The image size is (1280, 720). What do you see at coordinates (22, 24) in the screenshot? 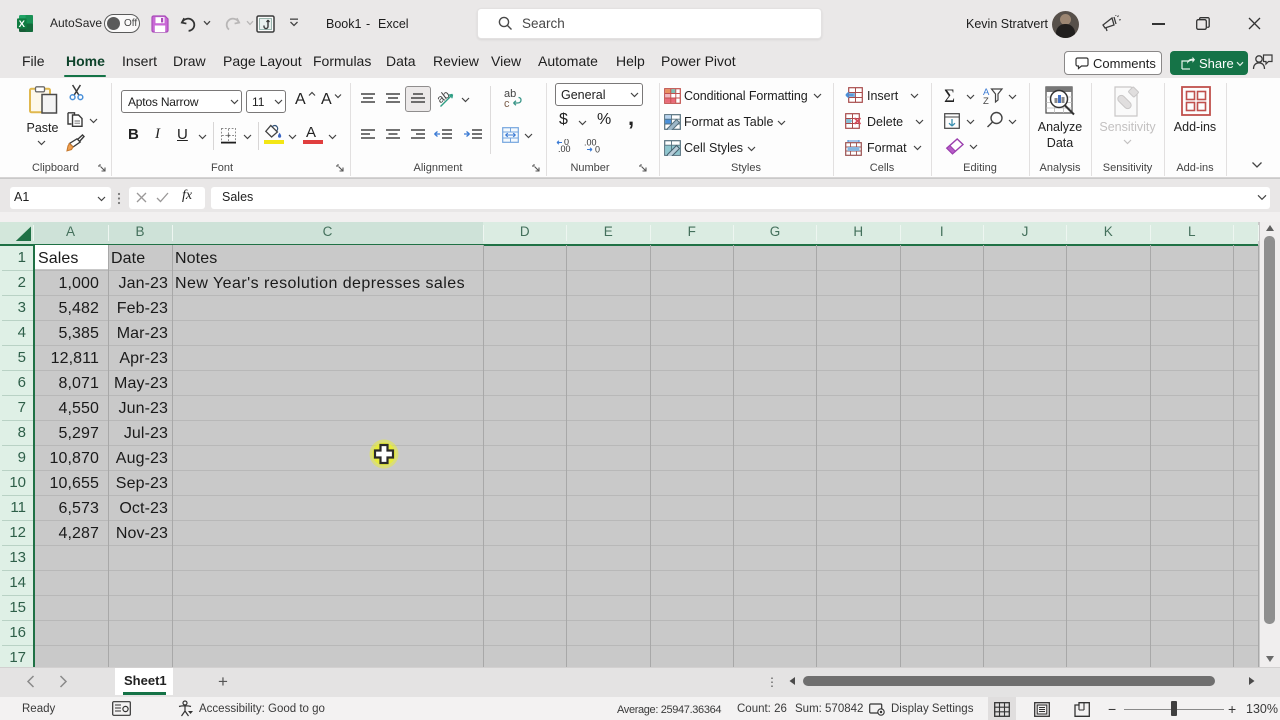
I see `svg-text: X` at bounding box center [22, 24].